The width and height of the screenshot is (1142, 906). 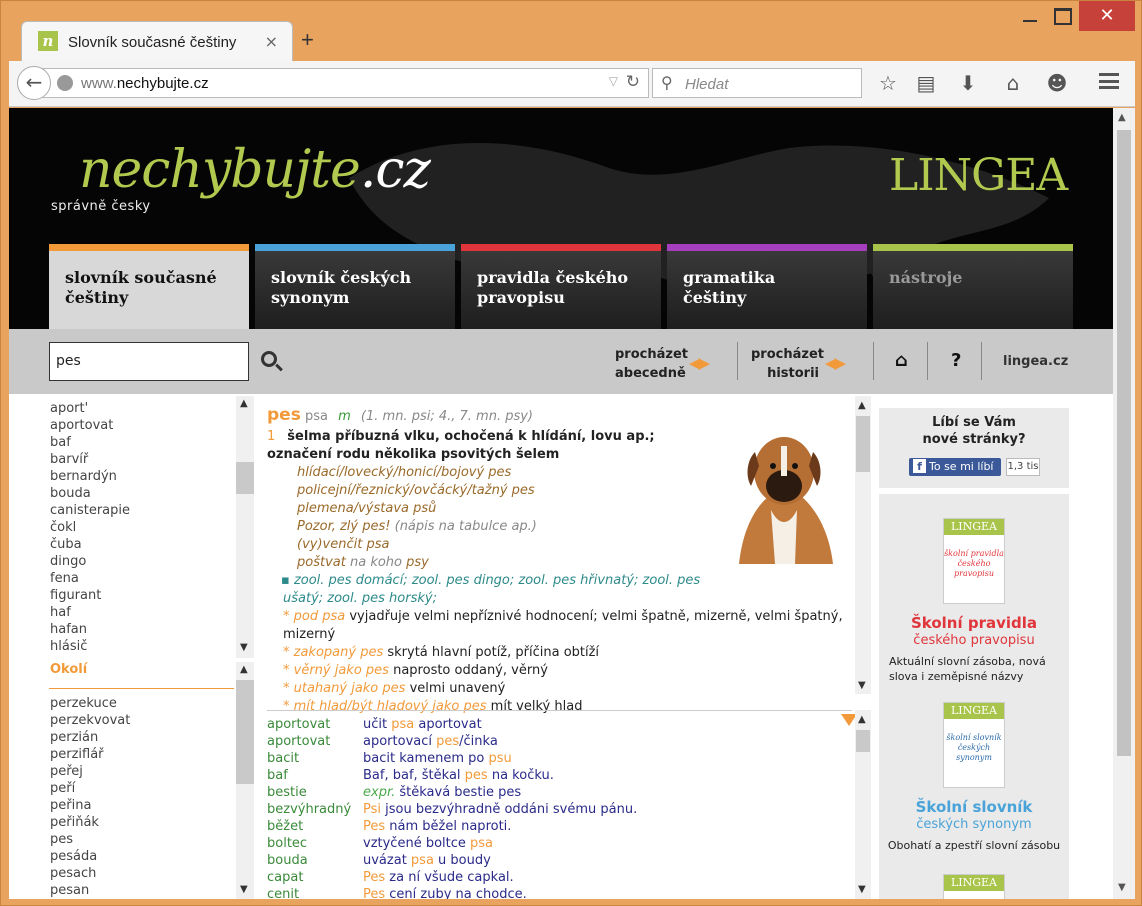 I want to click on related-word: cenit, so click(x=283, y=892).